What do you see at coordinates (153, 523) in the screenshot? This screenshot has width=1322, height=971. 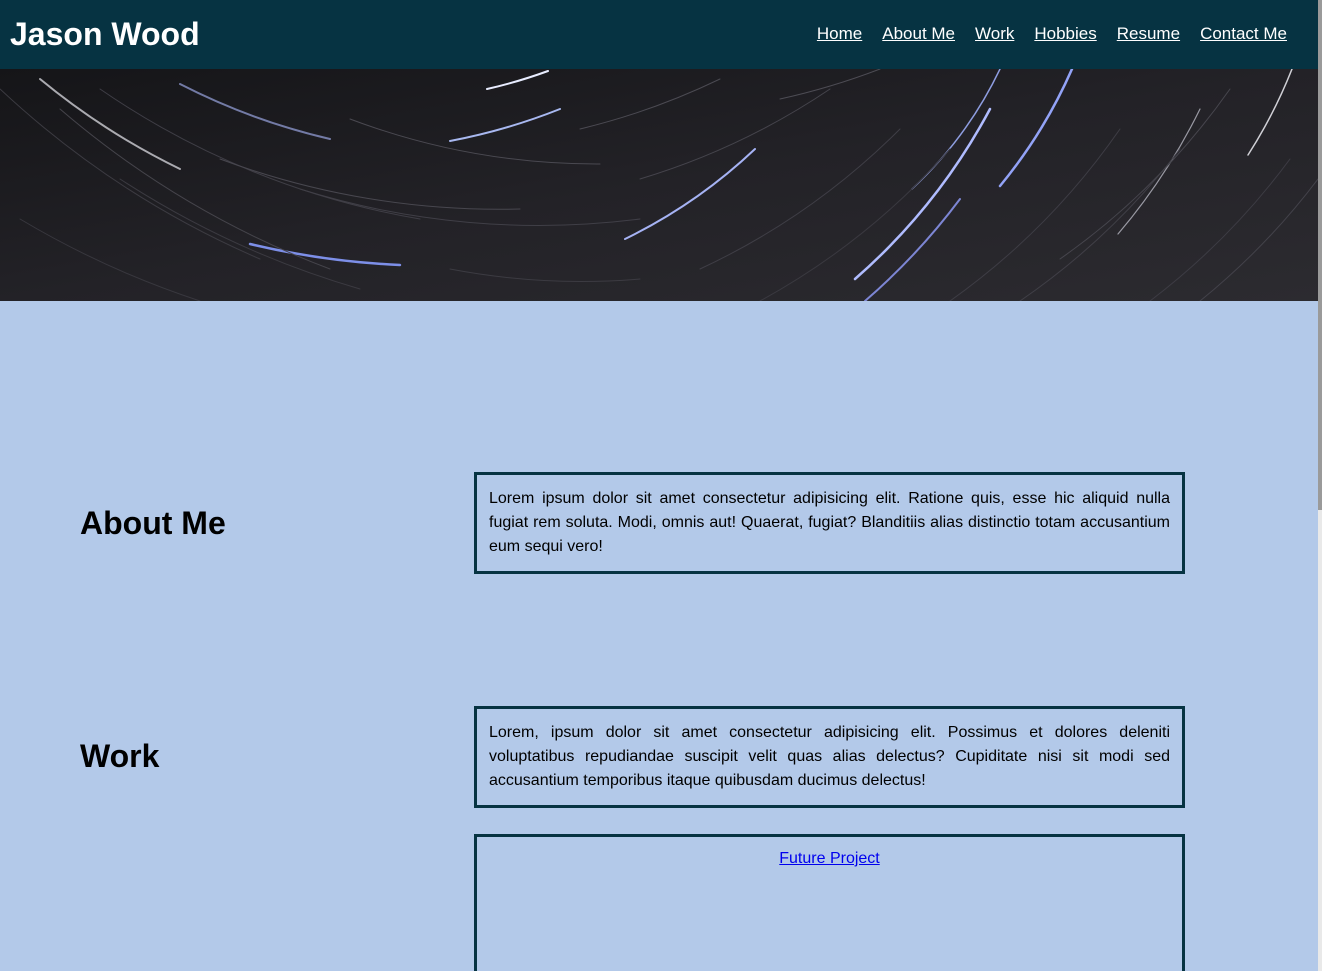 I see `about-heading: About Me` at bounding box center [153, 523].